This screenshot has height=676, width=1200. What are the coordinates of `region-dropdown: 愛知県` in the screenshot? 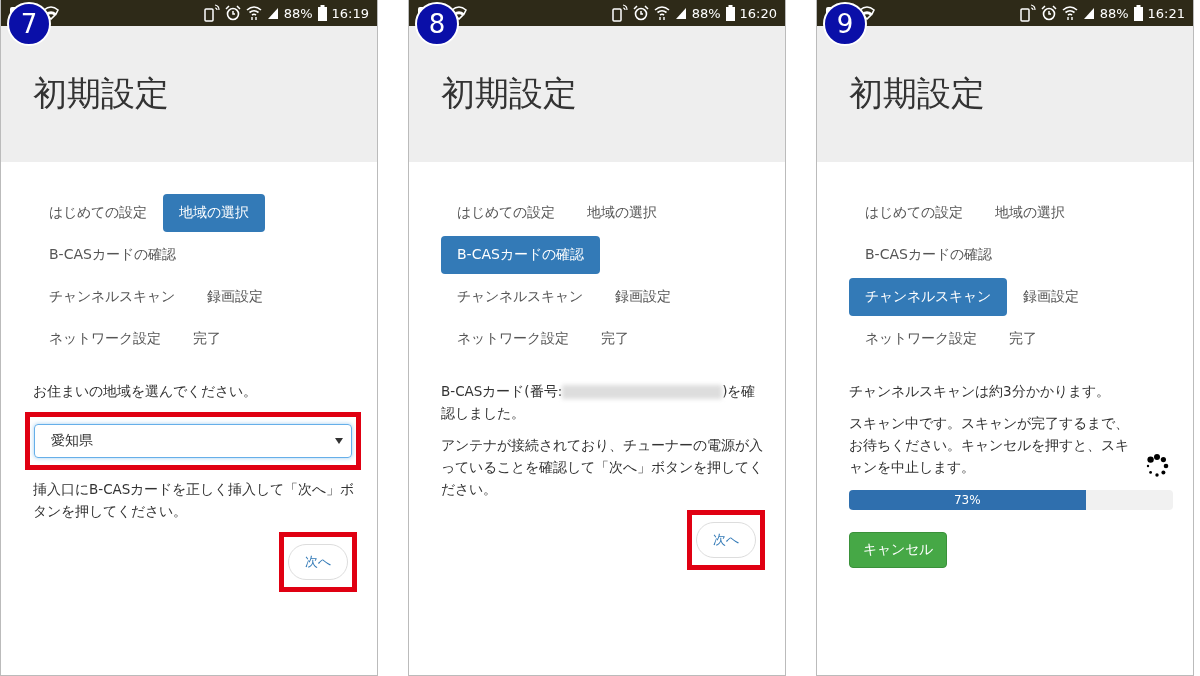 It's located at (193, 441).